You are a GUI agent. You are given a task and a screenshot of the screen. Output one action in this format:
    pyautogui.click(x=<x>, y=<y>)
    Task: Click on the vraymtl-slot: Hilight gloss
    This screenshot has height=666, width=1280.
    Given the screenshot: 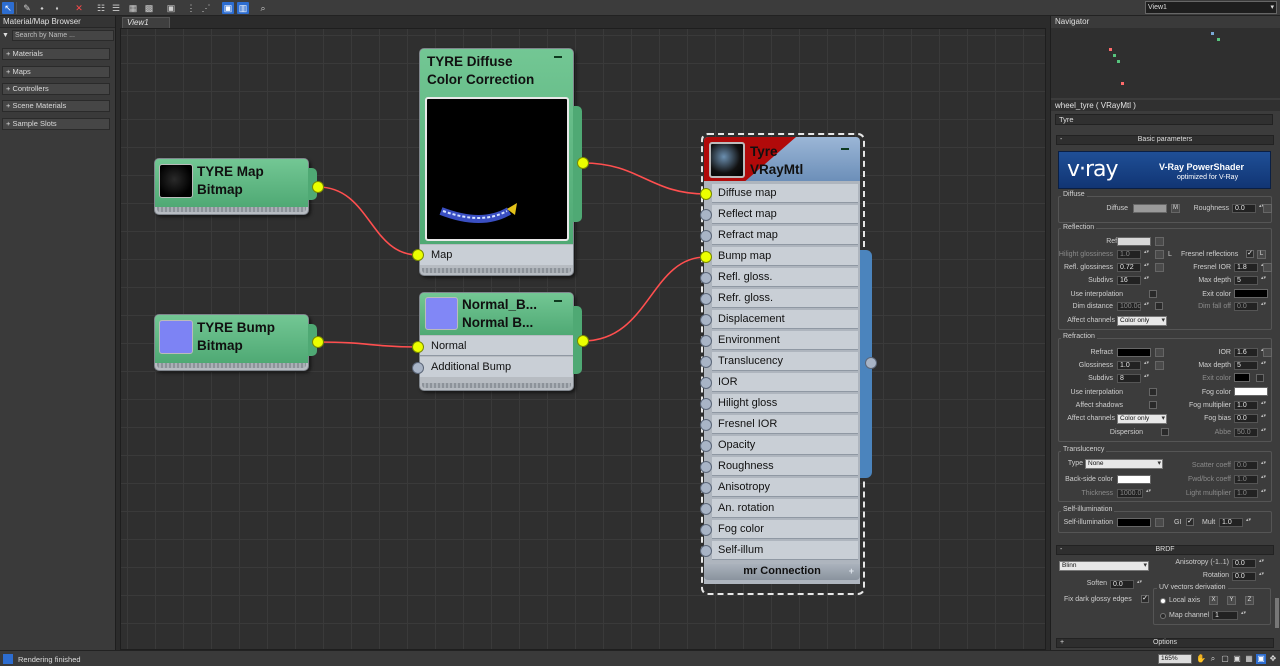 What is the action you would take?
    pyautogui.click(x=785, y=403)
    